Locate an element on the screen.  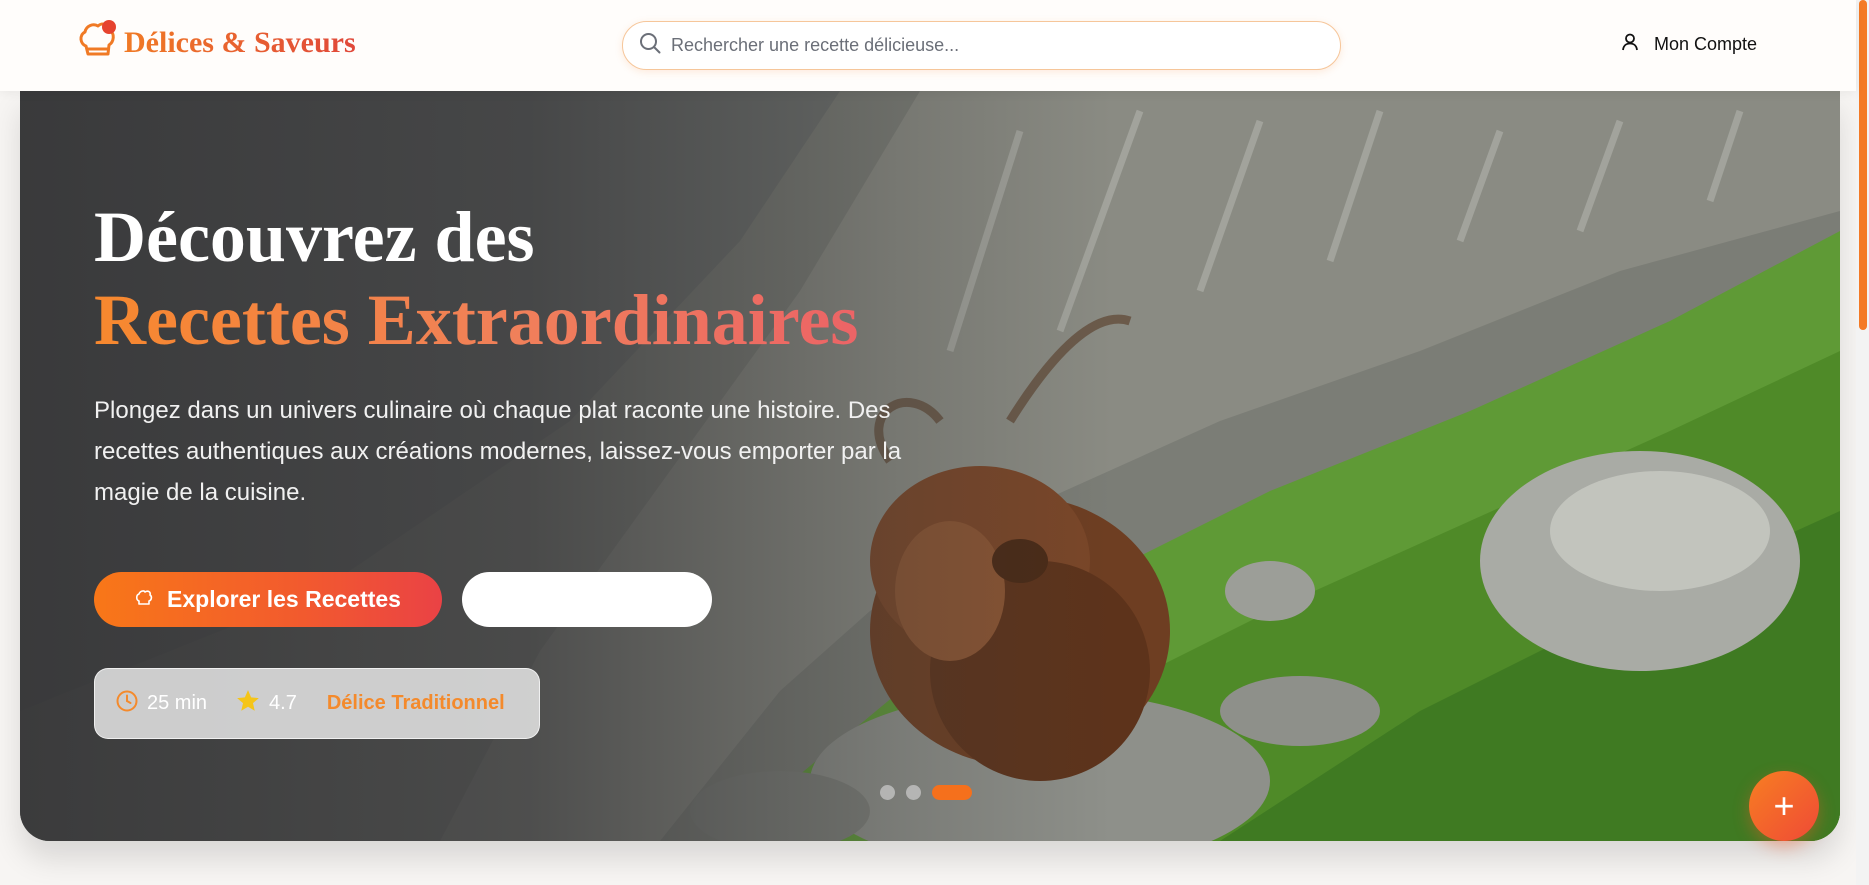
recipe-meta-card: 25 min 4.7 Délice Traditionnel is located at coordinates (317, 703).